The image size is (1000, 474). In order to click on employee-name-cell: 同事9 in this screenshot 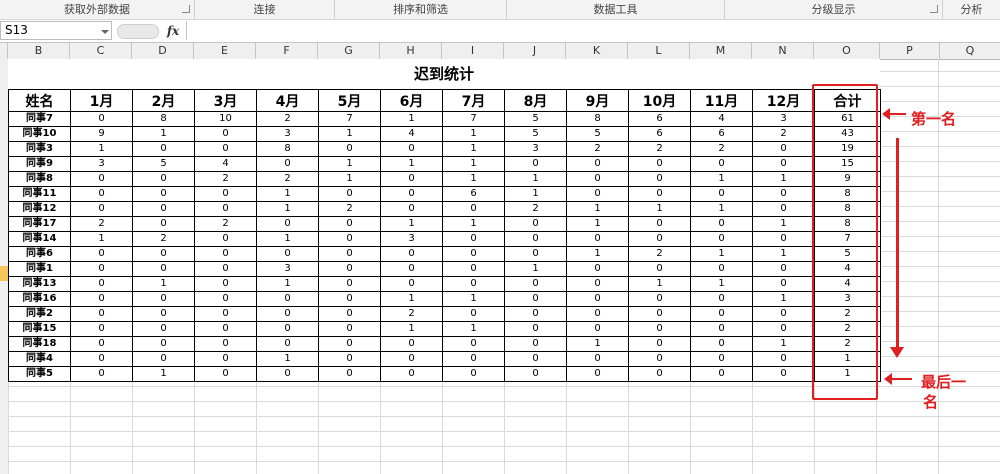, I will do `click(39, 164)`.